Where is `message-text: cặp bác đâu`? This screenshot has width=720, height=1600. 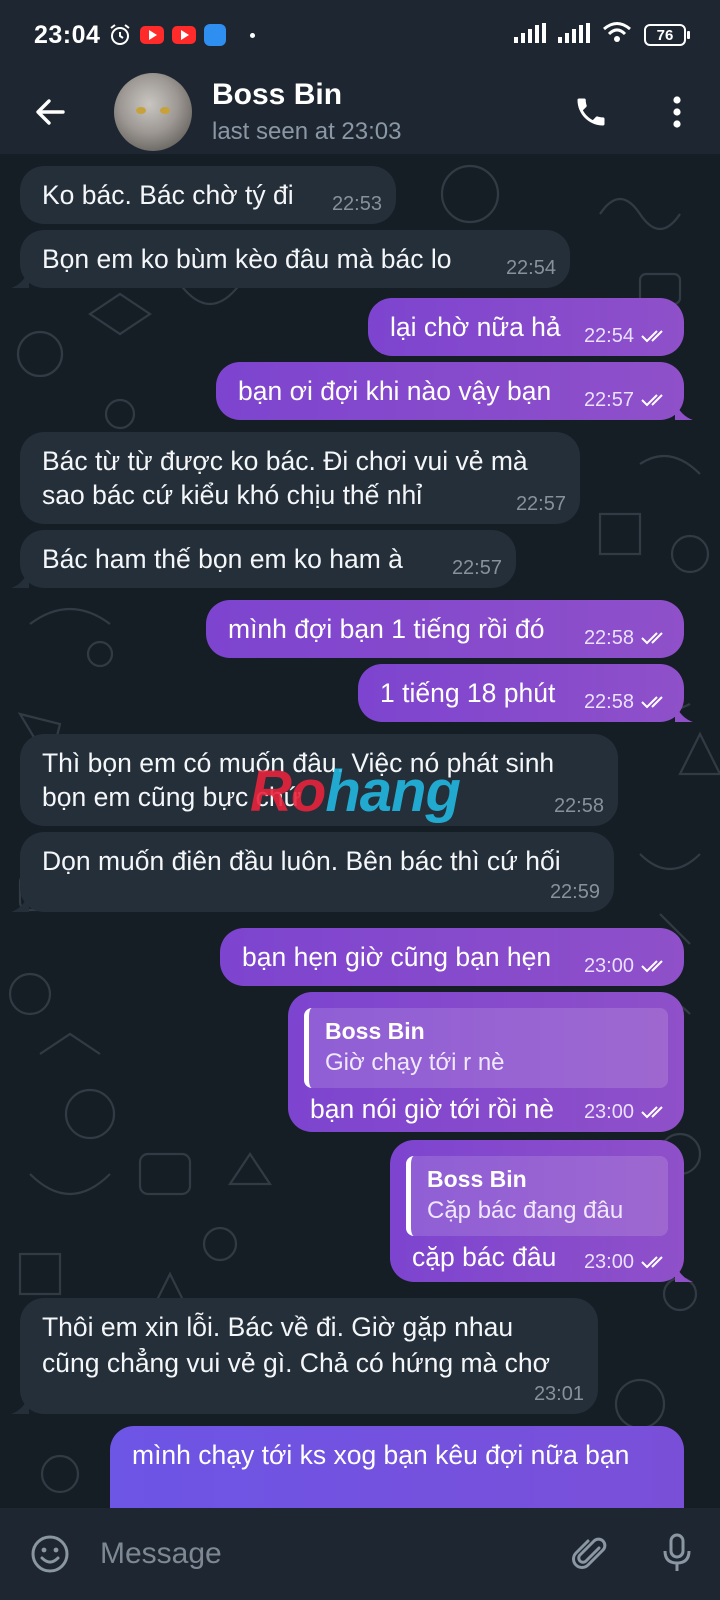 message-text: cặp bác đâu is located at coordinates (484, 1257).